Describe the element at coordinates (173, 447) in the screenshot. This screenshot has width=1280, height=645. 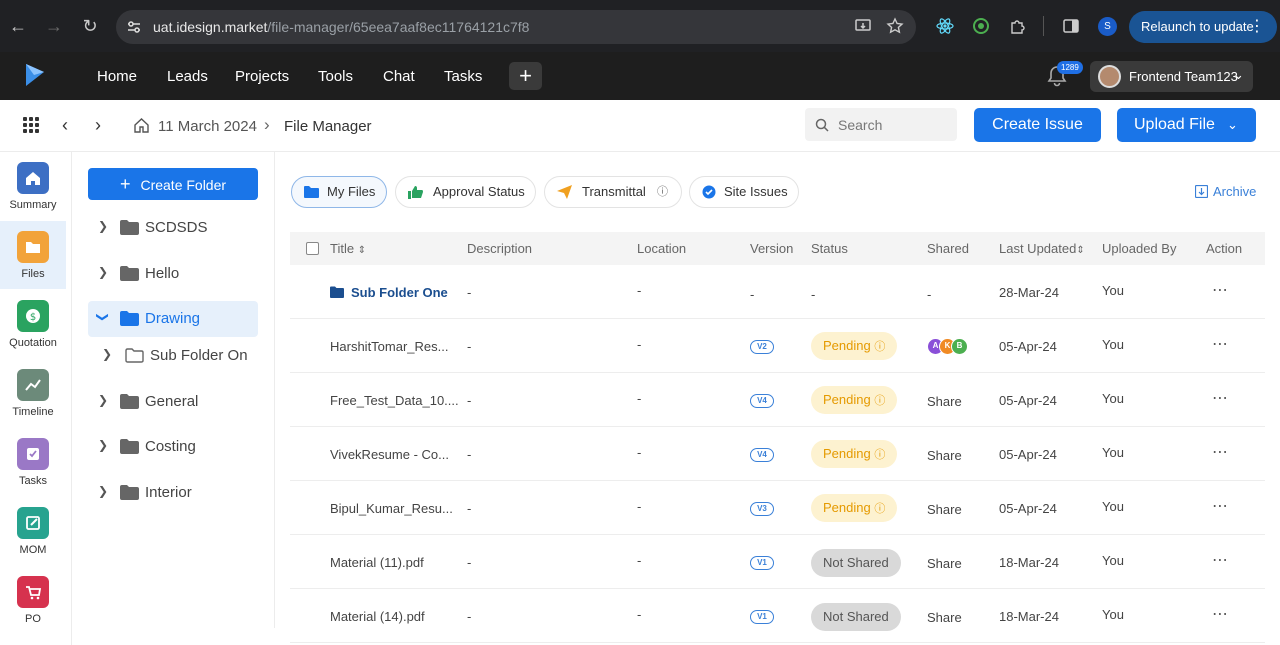
I see `tree-folder-costing: ❯ Costing` at that location.